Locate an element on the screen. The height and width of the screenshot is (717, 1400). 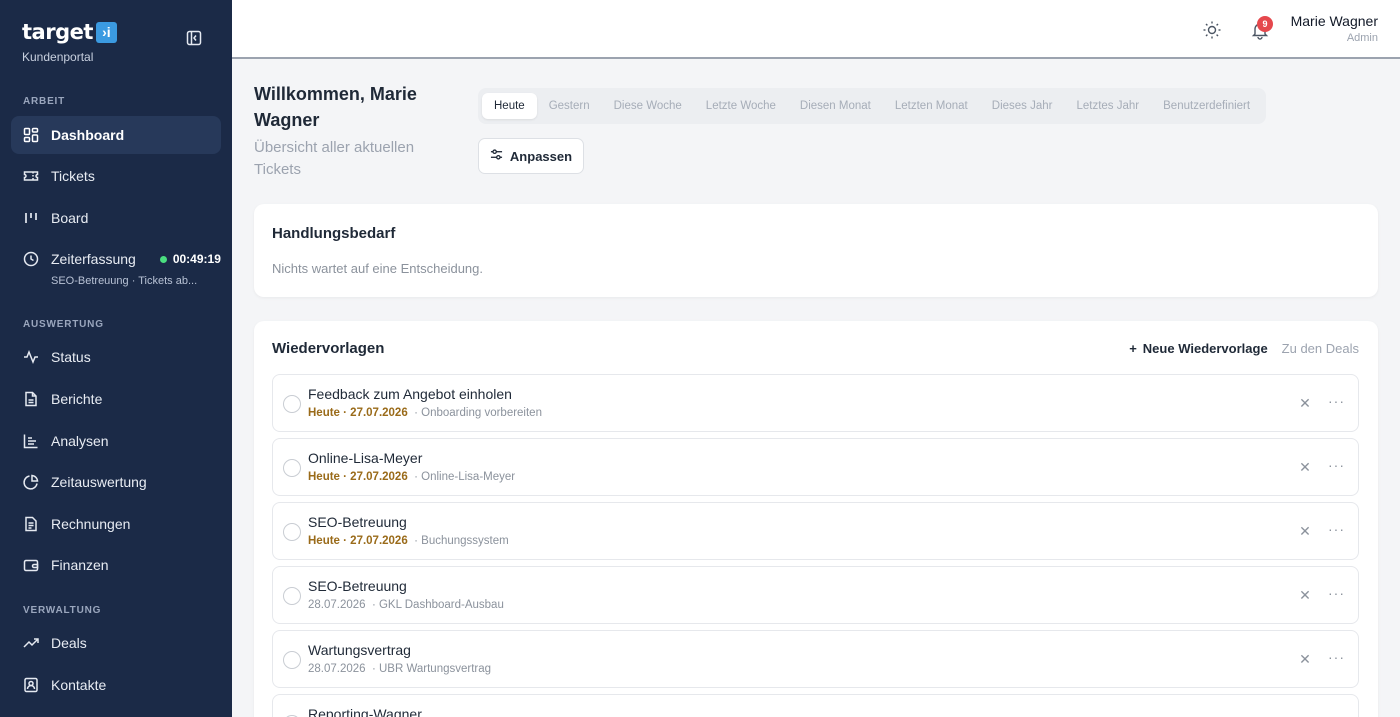
to-deals-link: Zu den Deals is located at coordinates (1320, 348).